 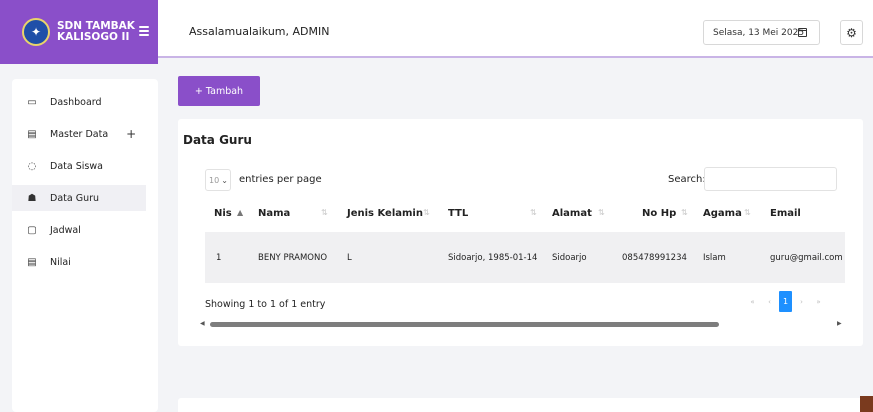 I want to click on cell-nama: BENY PRAMONO, so click(x=293, y=258).